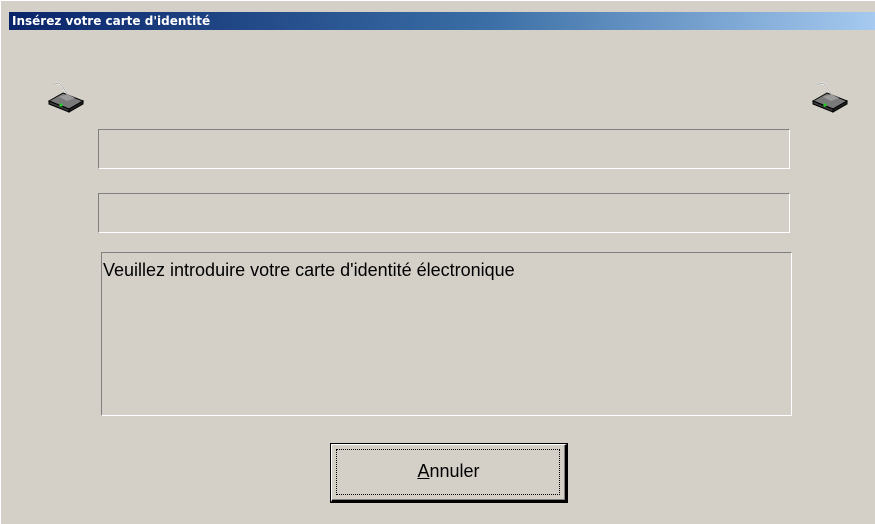 The height and width of the screenshot is (524, 875). I want to click on window-title: Insérez votre carte d'identité, so click(111, 21).